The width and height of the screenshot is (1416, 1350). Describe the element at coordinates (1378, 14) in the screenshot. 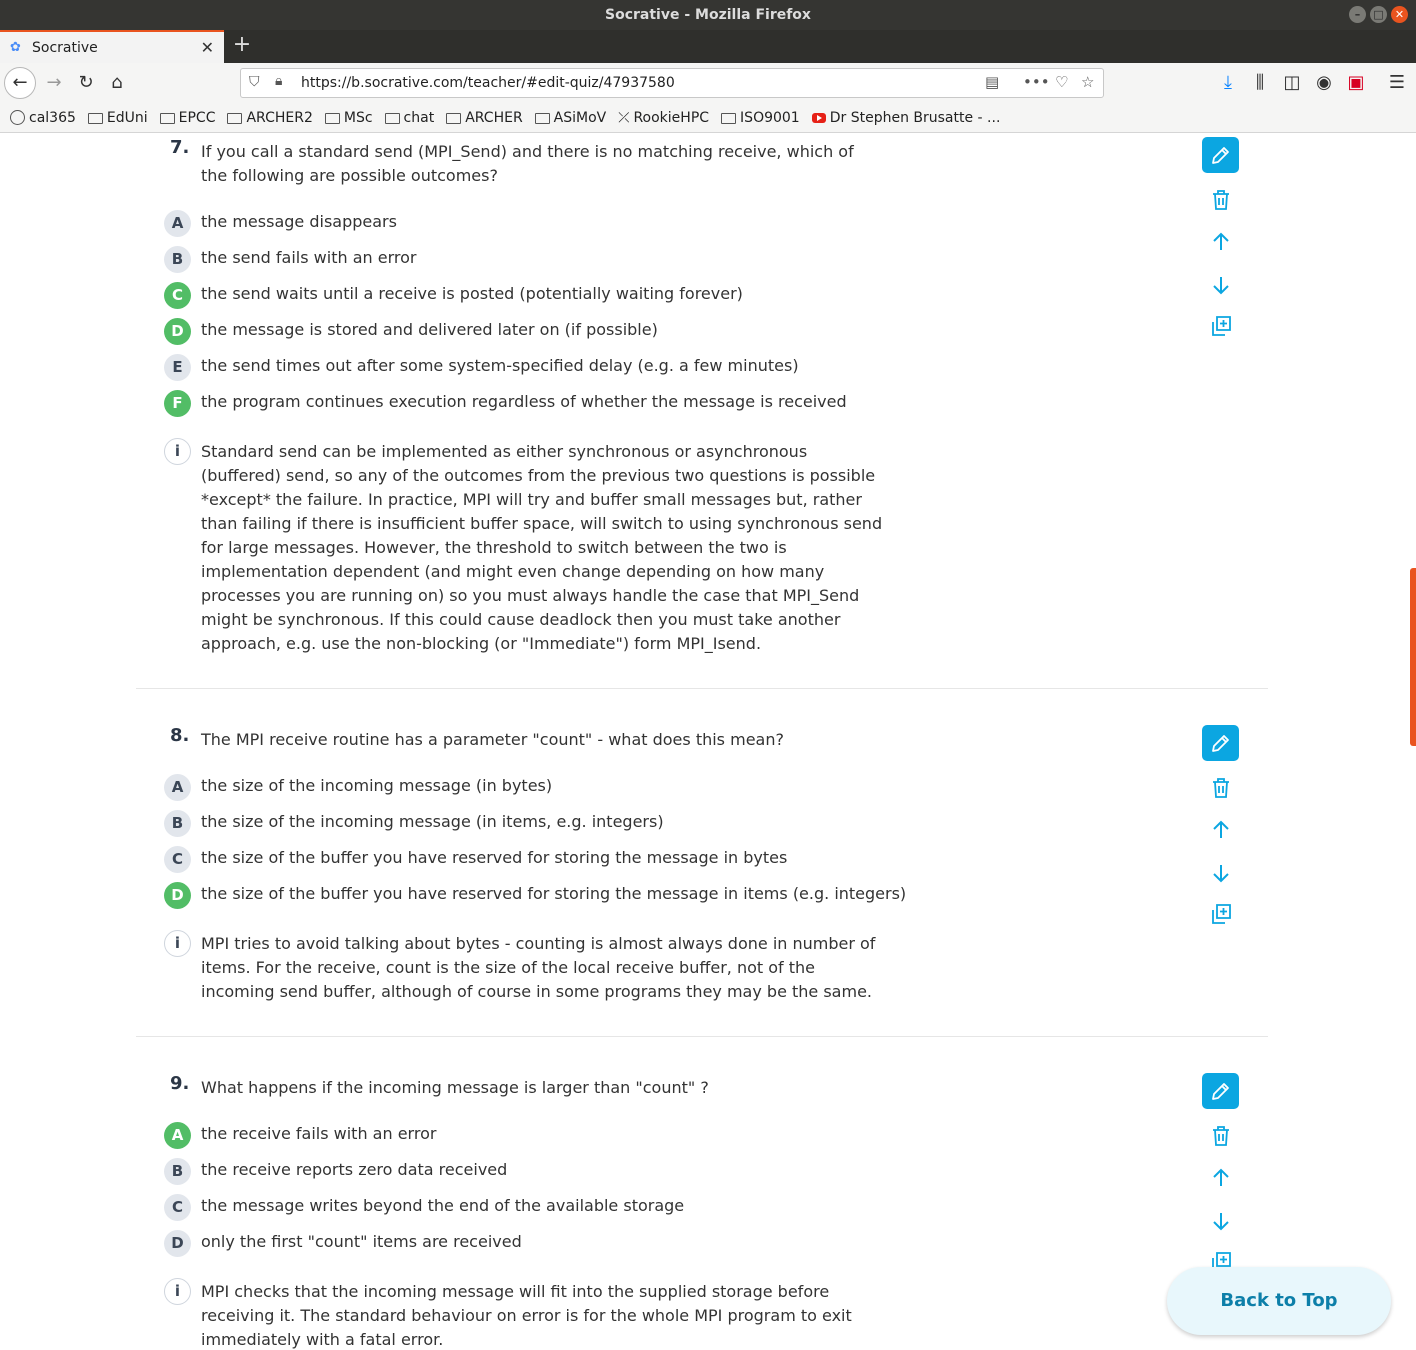

I see `maximize-icon: □` at that location.